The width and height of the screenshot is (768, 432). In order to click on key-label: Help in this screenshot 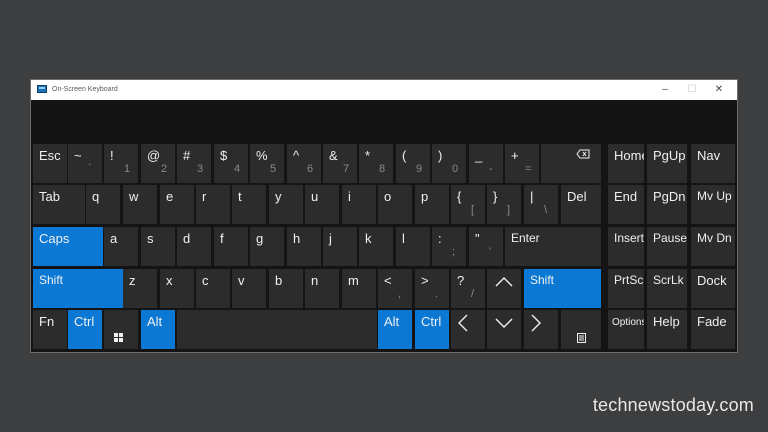, I will do `click(666, 321)`.